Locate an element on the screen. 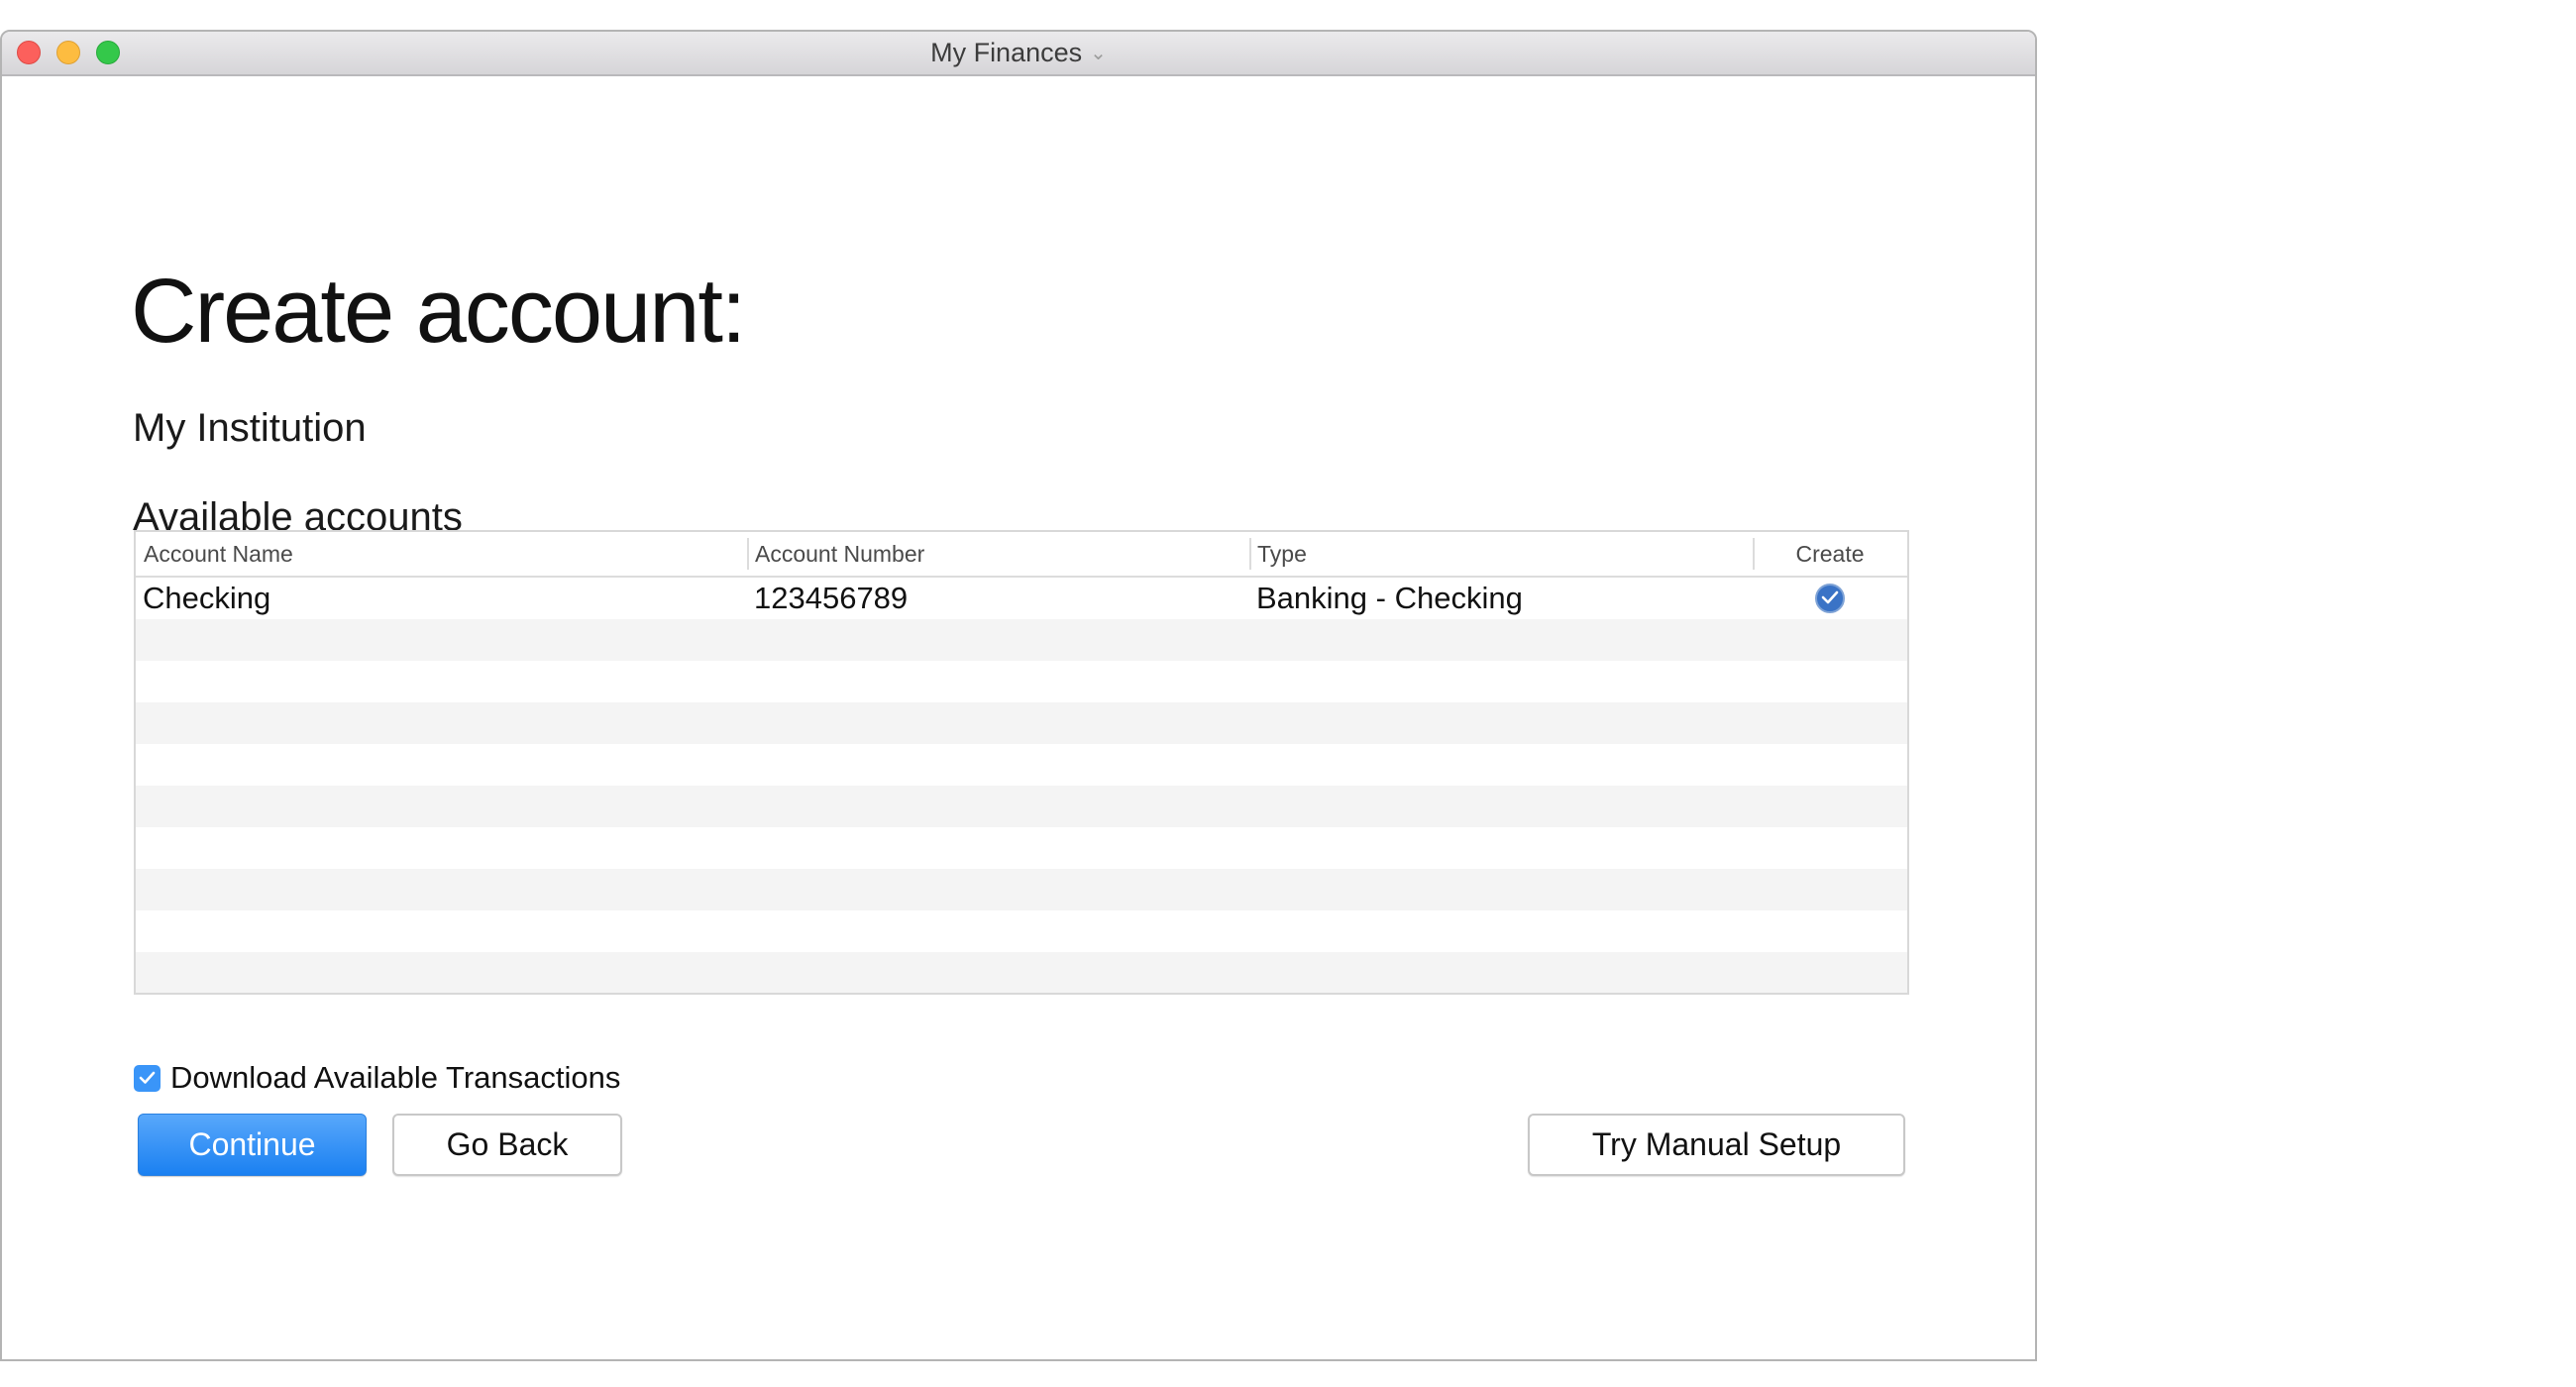  column-header-account-number: Account Number is located at coordinates (998, 554).